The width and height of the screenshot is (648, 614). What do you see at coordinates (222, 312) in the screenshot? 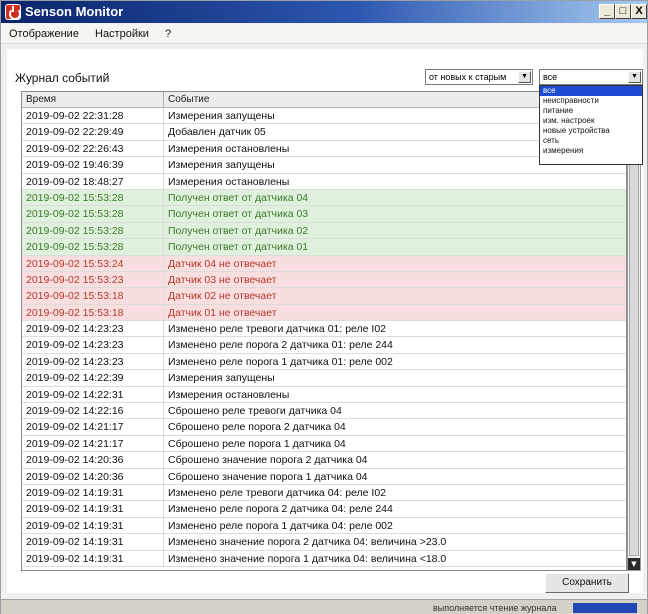
I see `cell-event: Датчик 01 не отвечает` at bounding box center [222, 312].